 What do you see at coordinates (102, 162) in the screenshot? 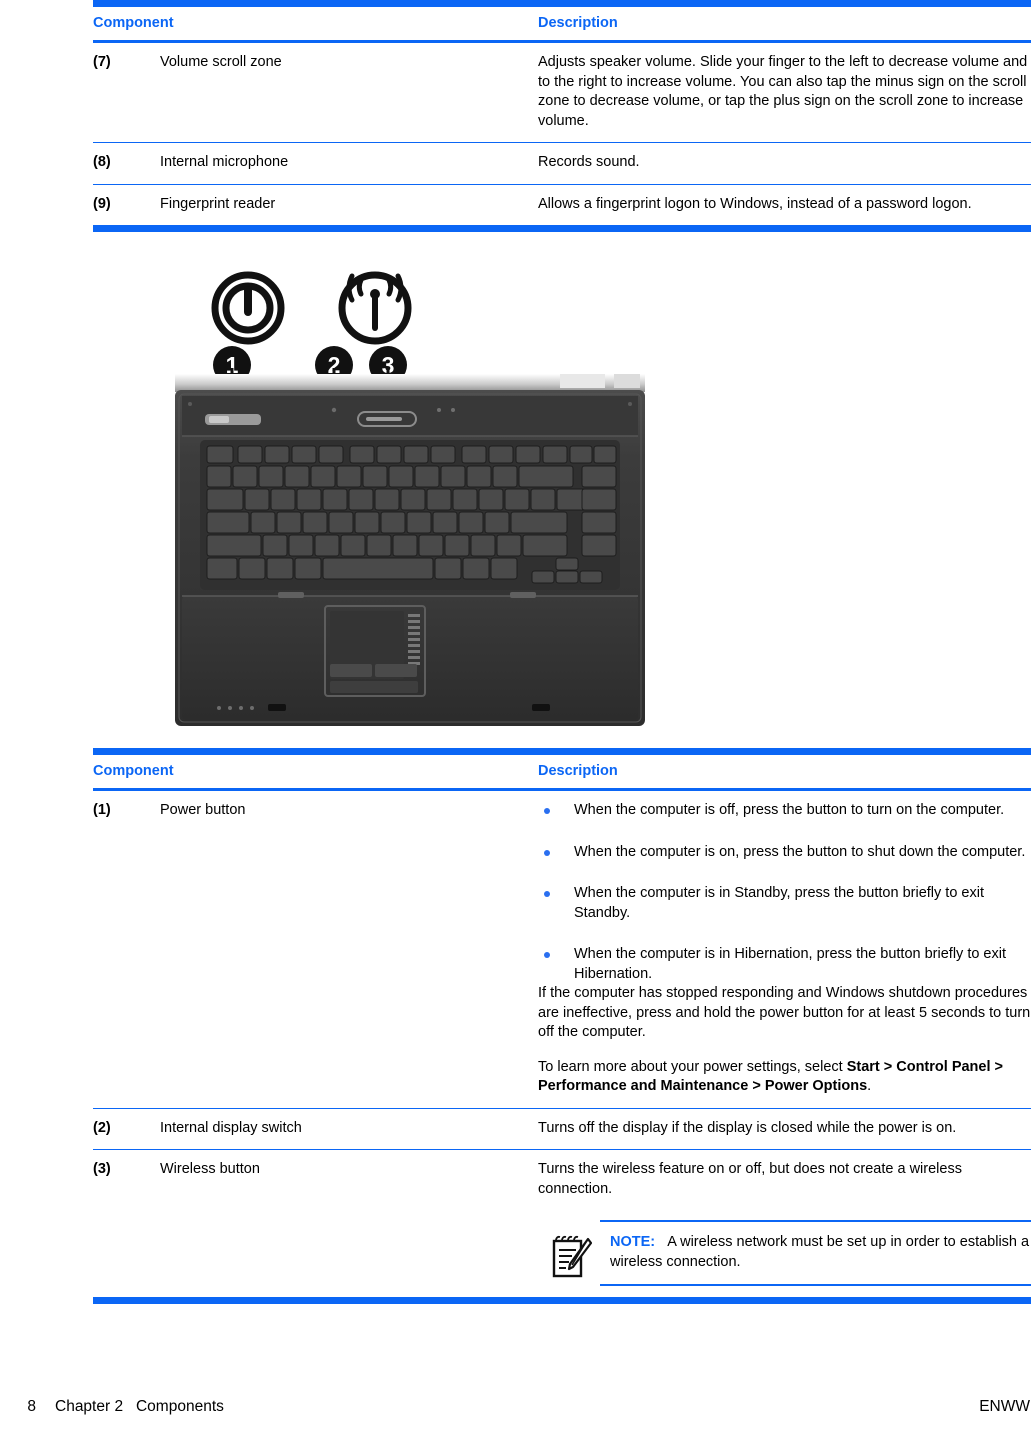
I see `row-number: (8)` at bounding box center [102, 162].